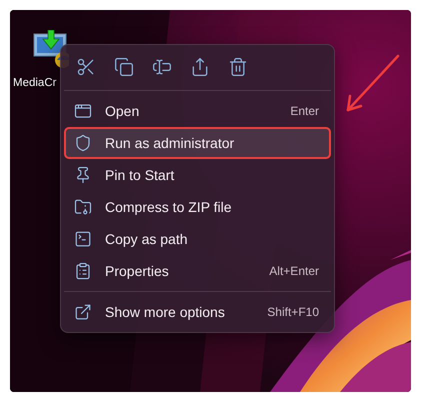  Describe the element at coordinates (169, 207) in the screenshot. I see `menu-item-label: Compress to ZIP file` at that location.